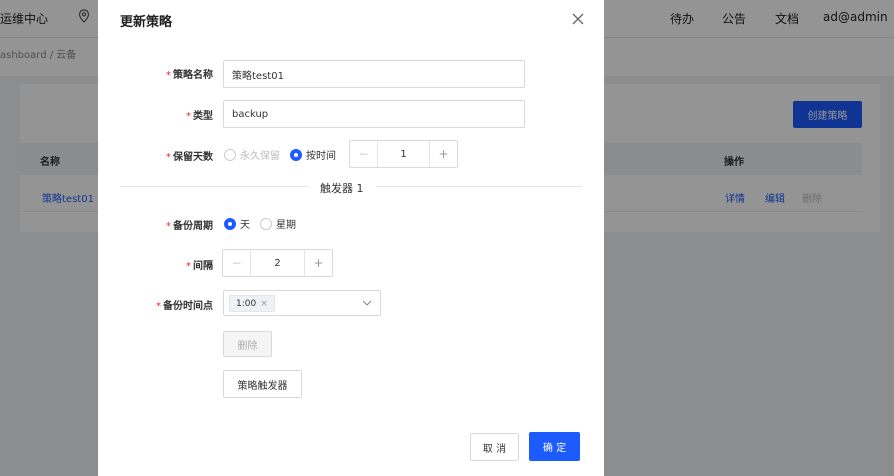  What do you see at coordinates (175, 264) in the screenshot?
I see `interval-label: * 间隔` at bounding box center [175, 264].